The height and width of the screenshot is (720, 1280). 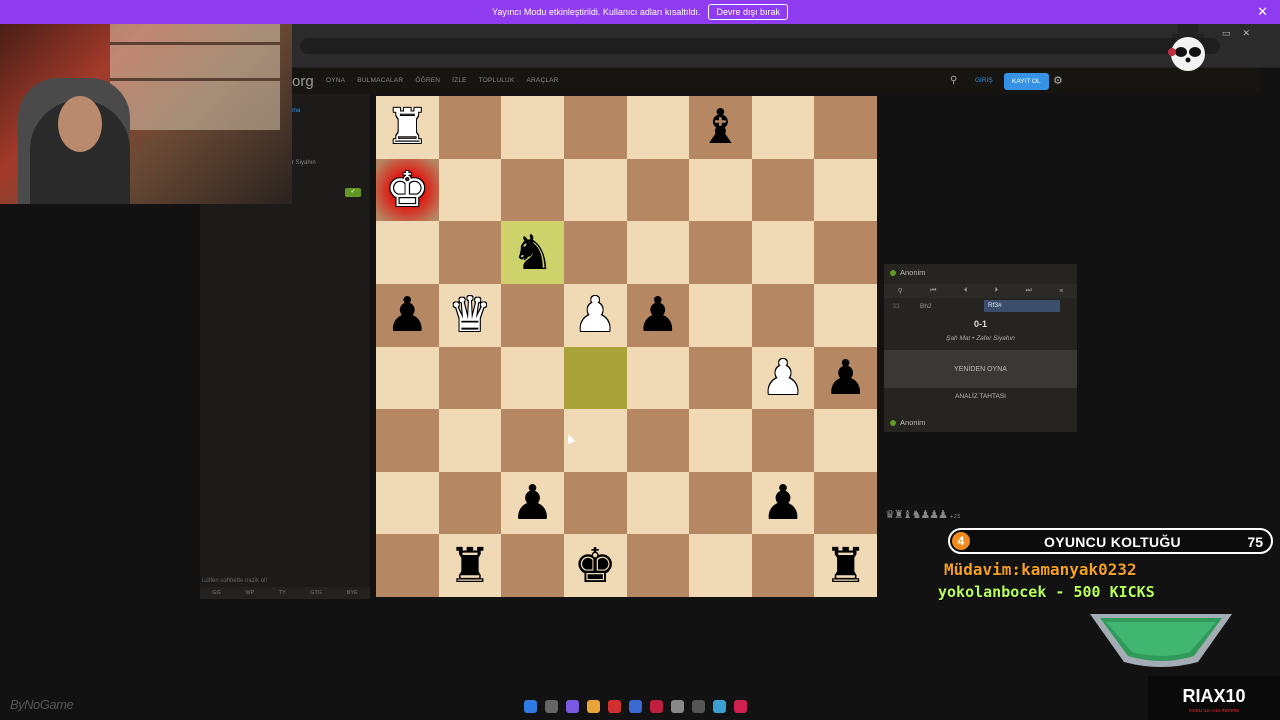 What do you see at coordinates (353, 192) in the screenshot?
I see `check-toggle-icon: ✓` at bounding box center [353, 192].